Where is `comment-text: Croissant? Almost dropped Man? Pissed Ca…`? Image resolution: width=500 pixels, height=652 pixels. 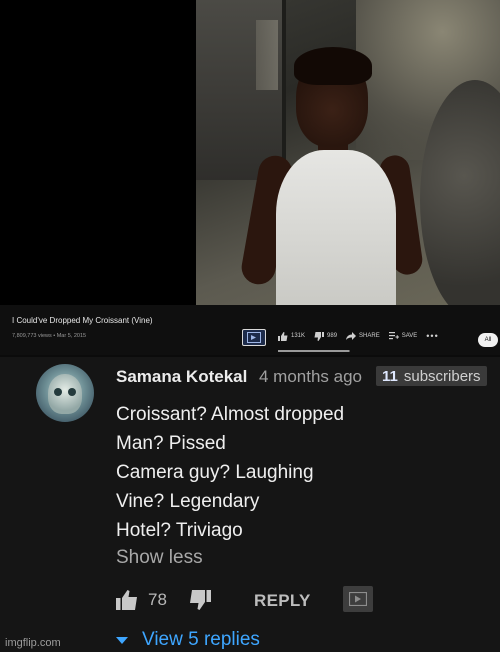
comment-text: Croissant? Almost dropped Man? Pissed Ca… is located at coordinates (230, 472).